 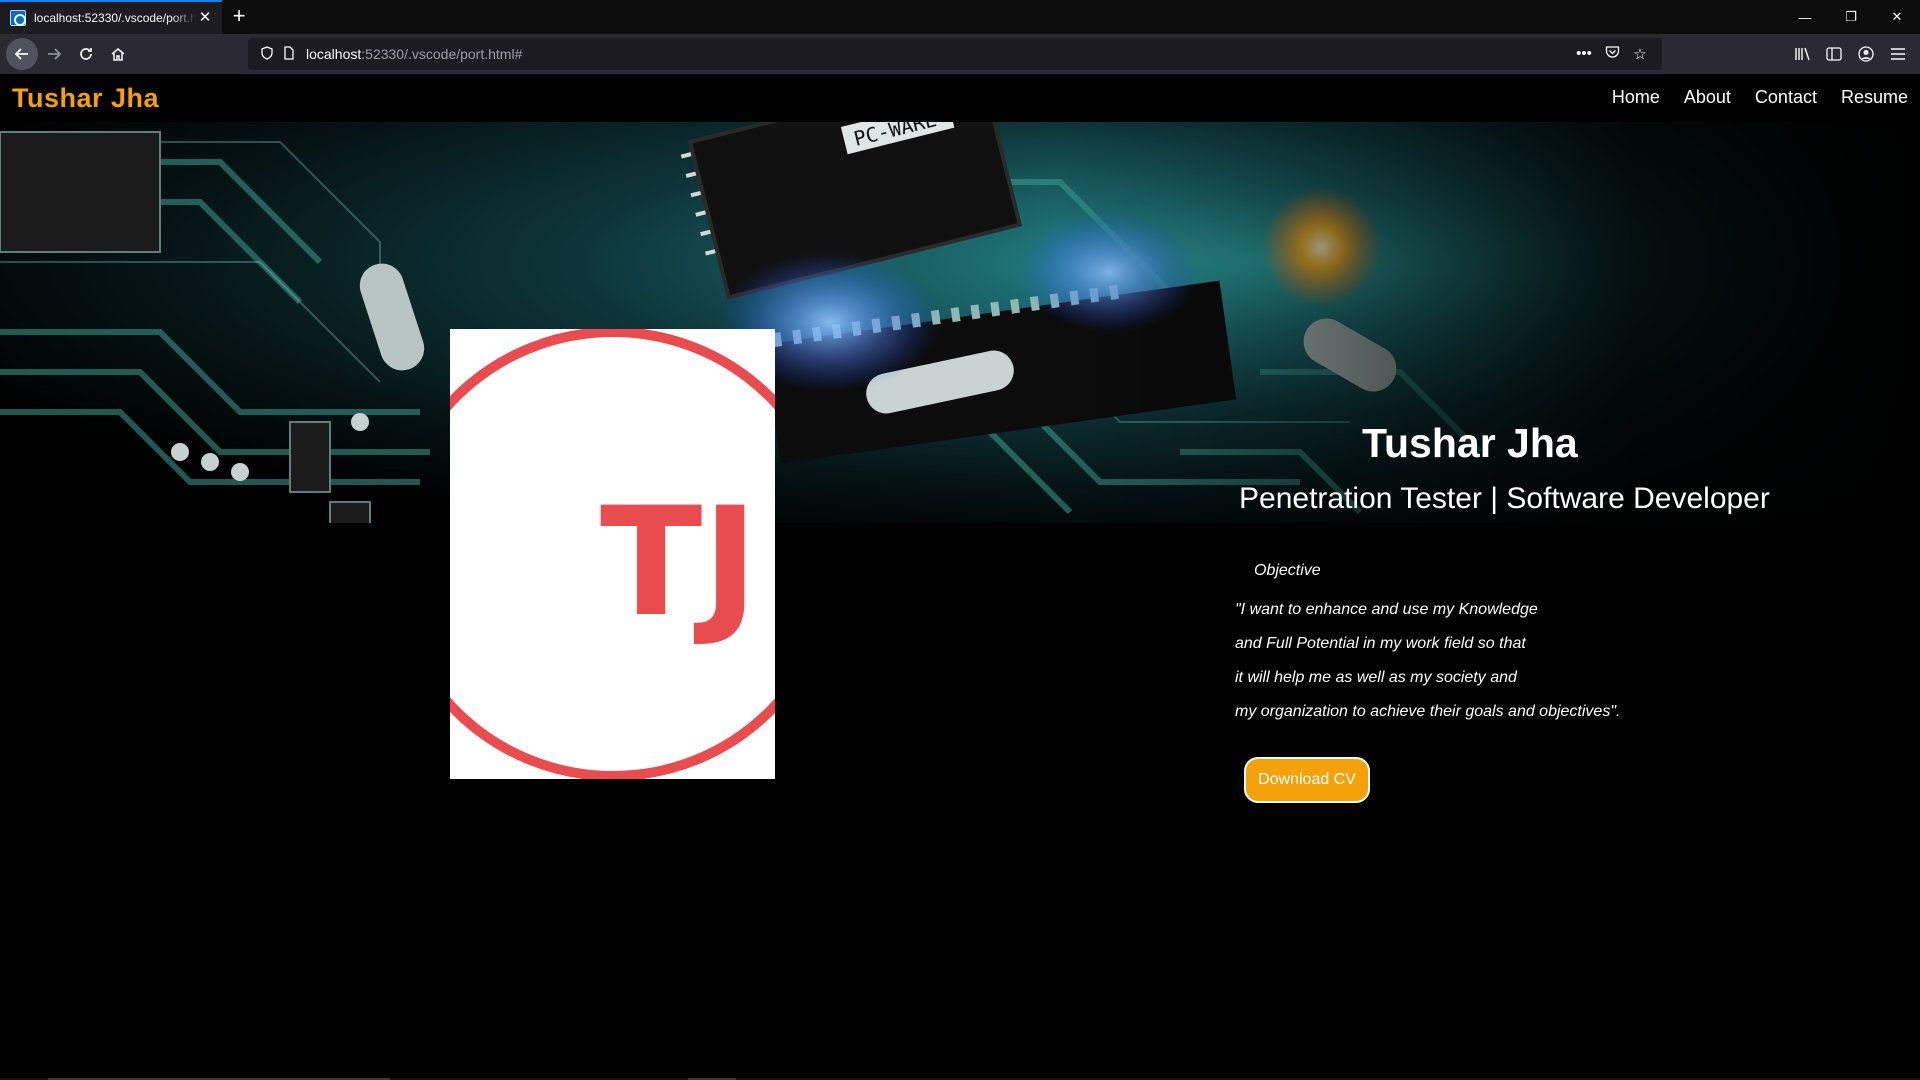 What do you see at coordinates (1636, 97) in the screenshot?
I see `nav-link-home: Home` at bounding box center [1636, 97].